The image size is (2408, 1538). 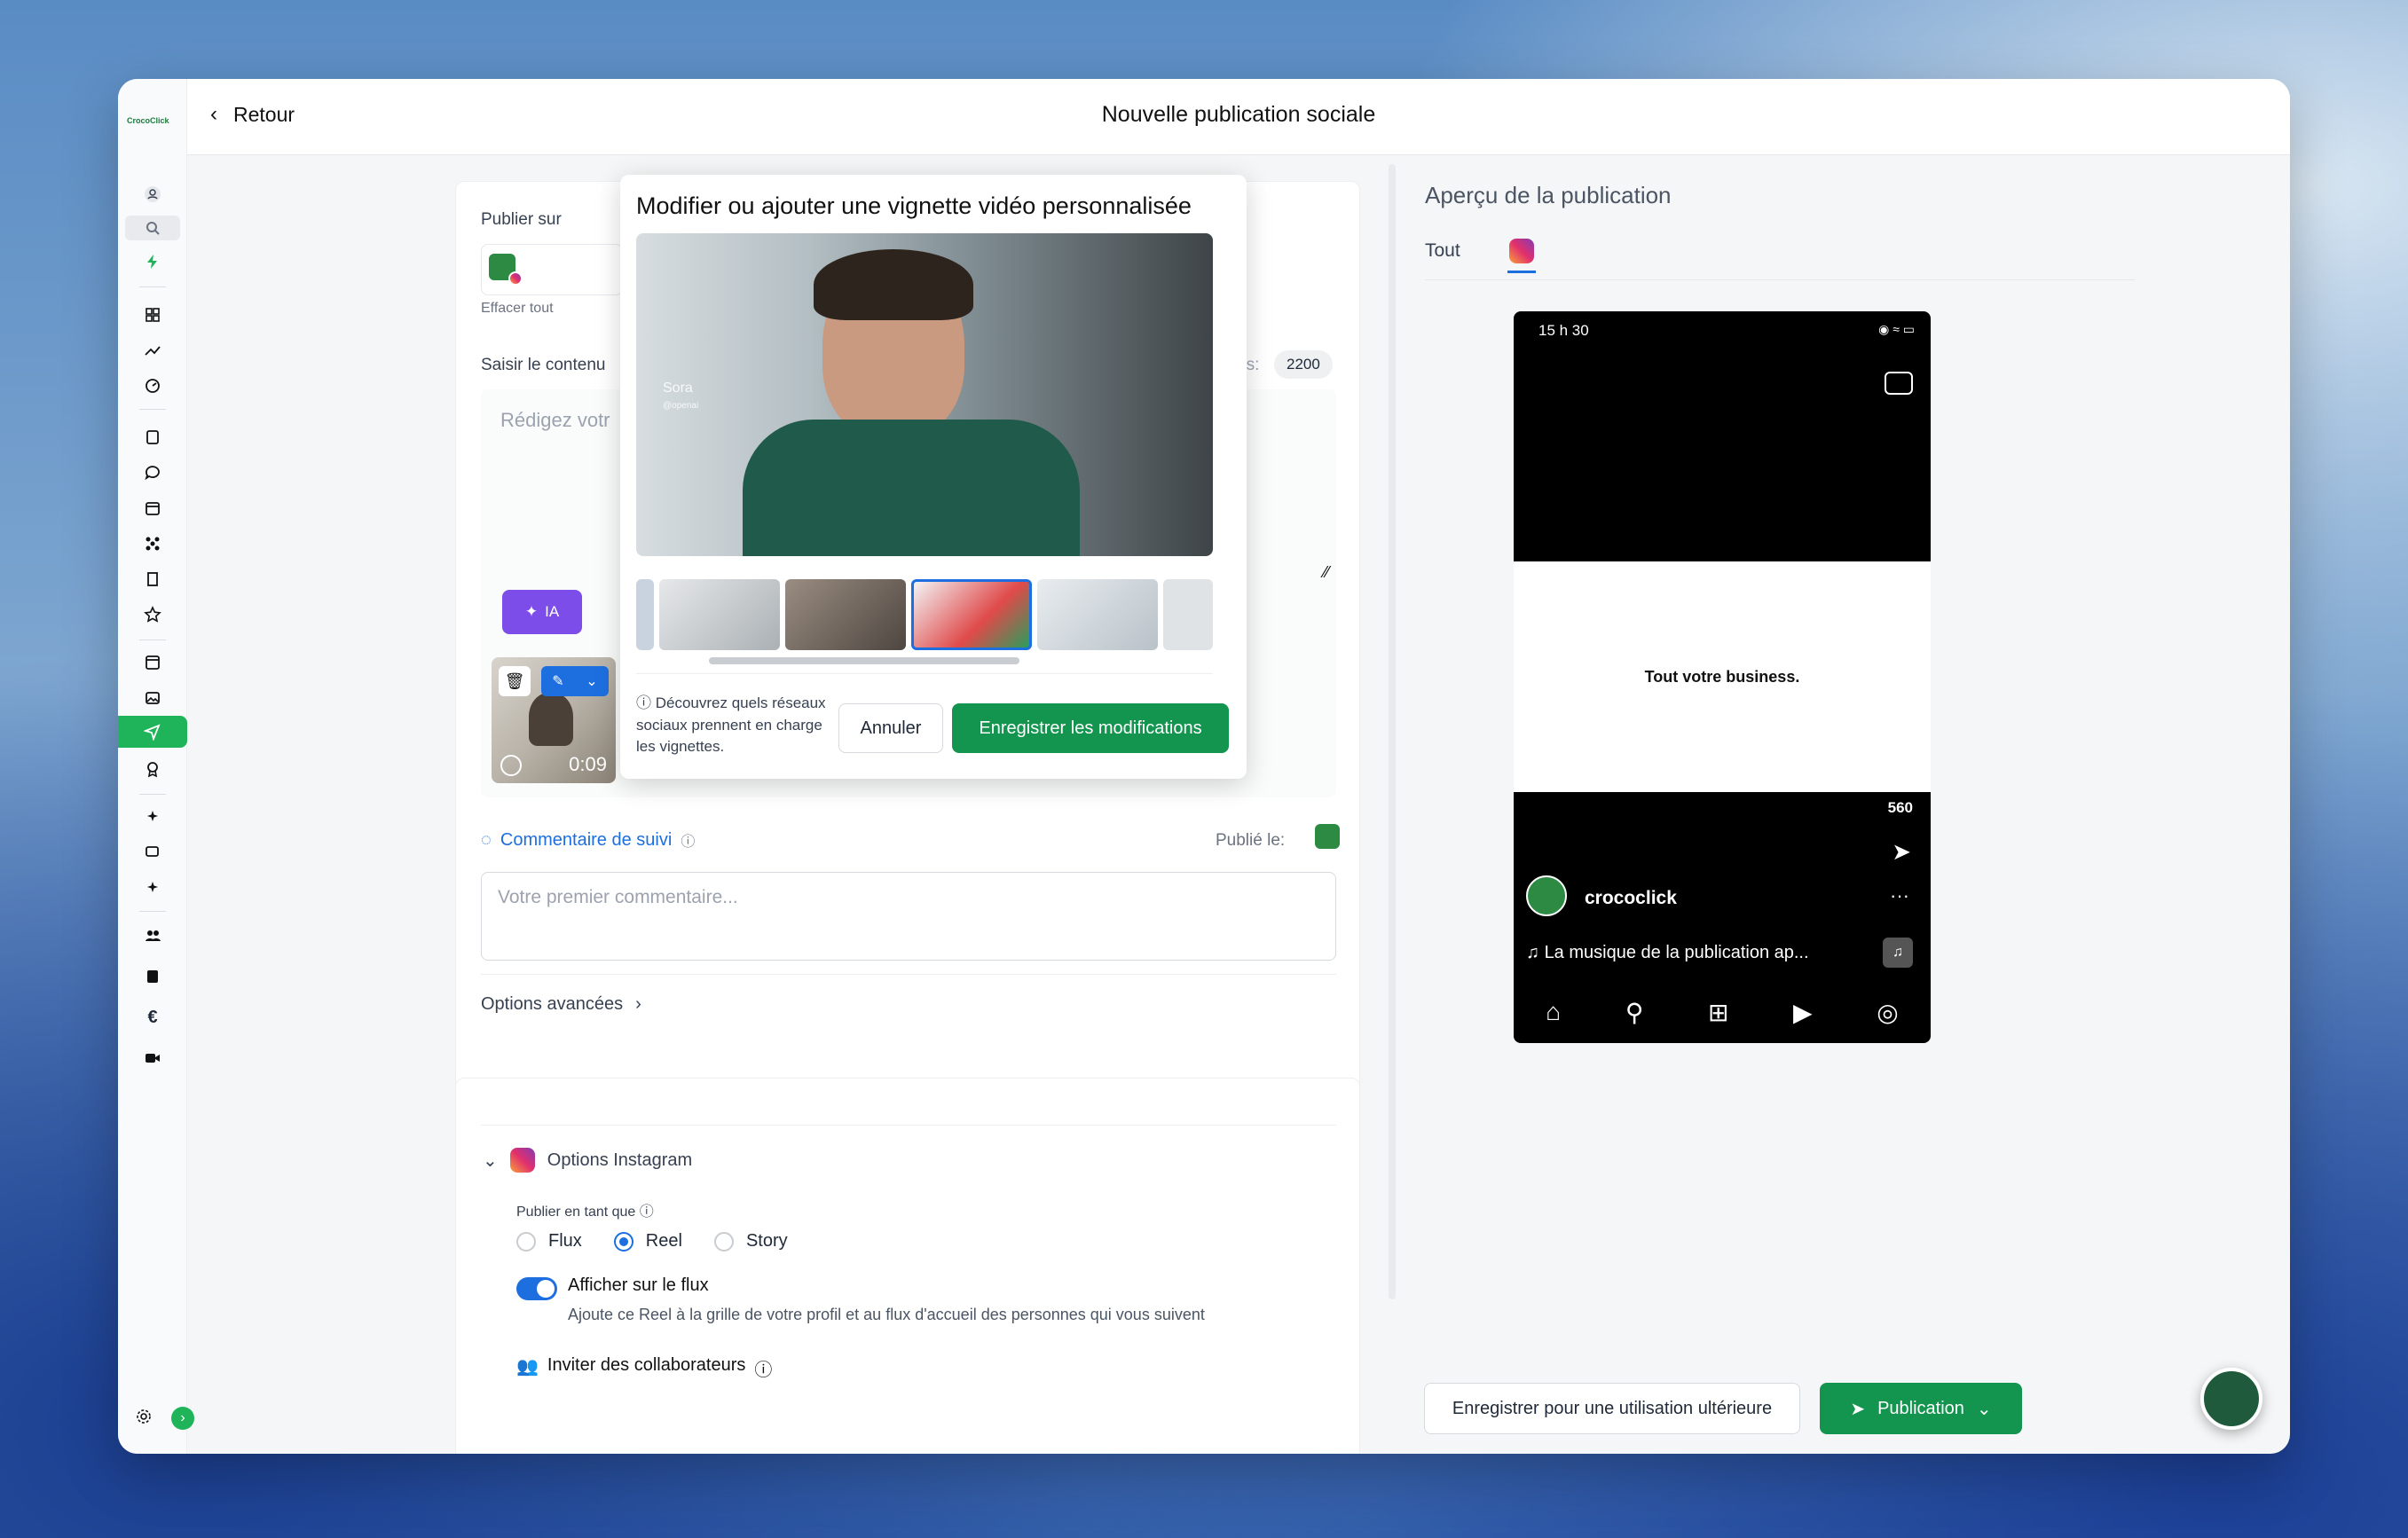 I want to click on dashboard-icon, so click(x=152, y=315).